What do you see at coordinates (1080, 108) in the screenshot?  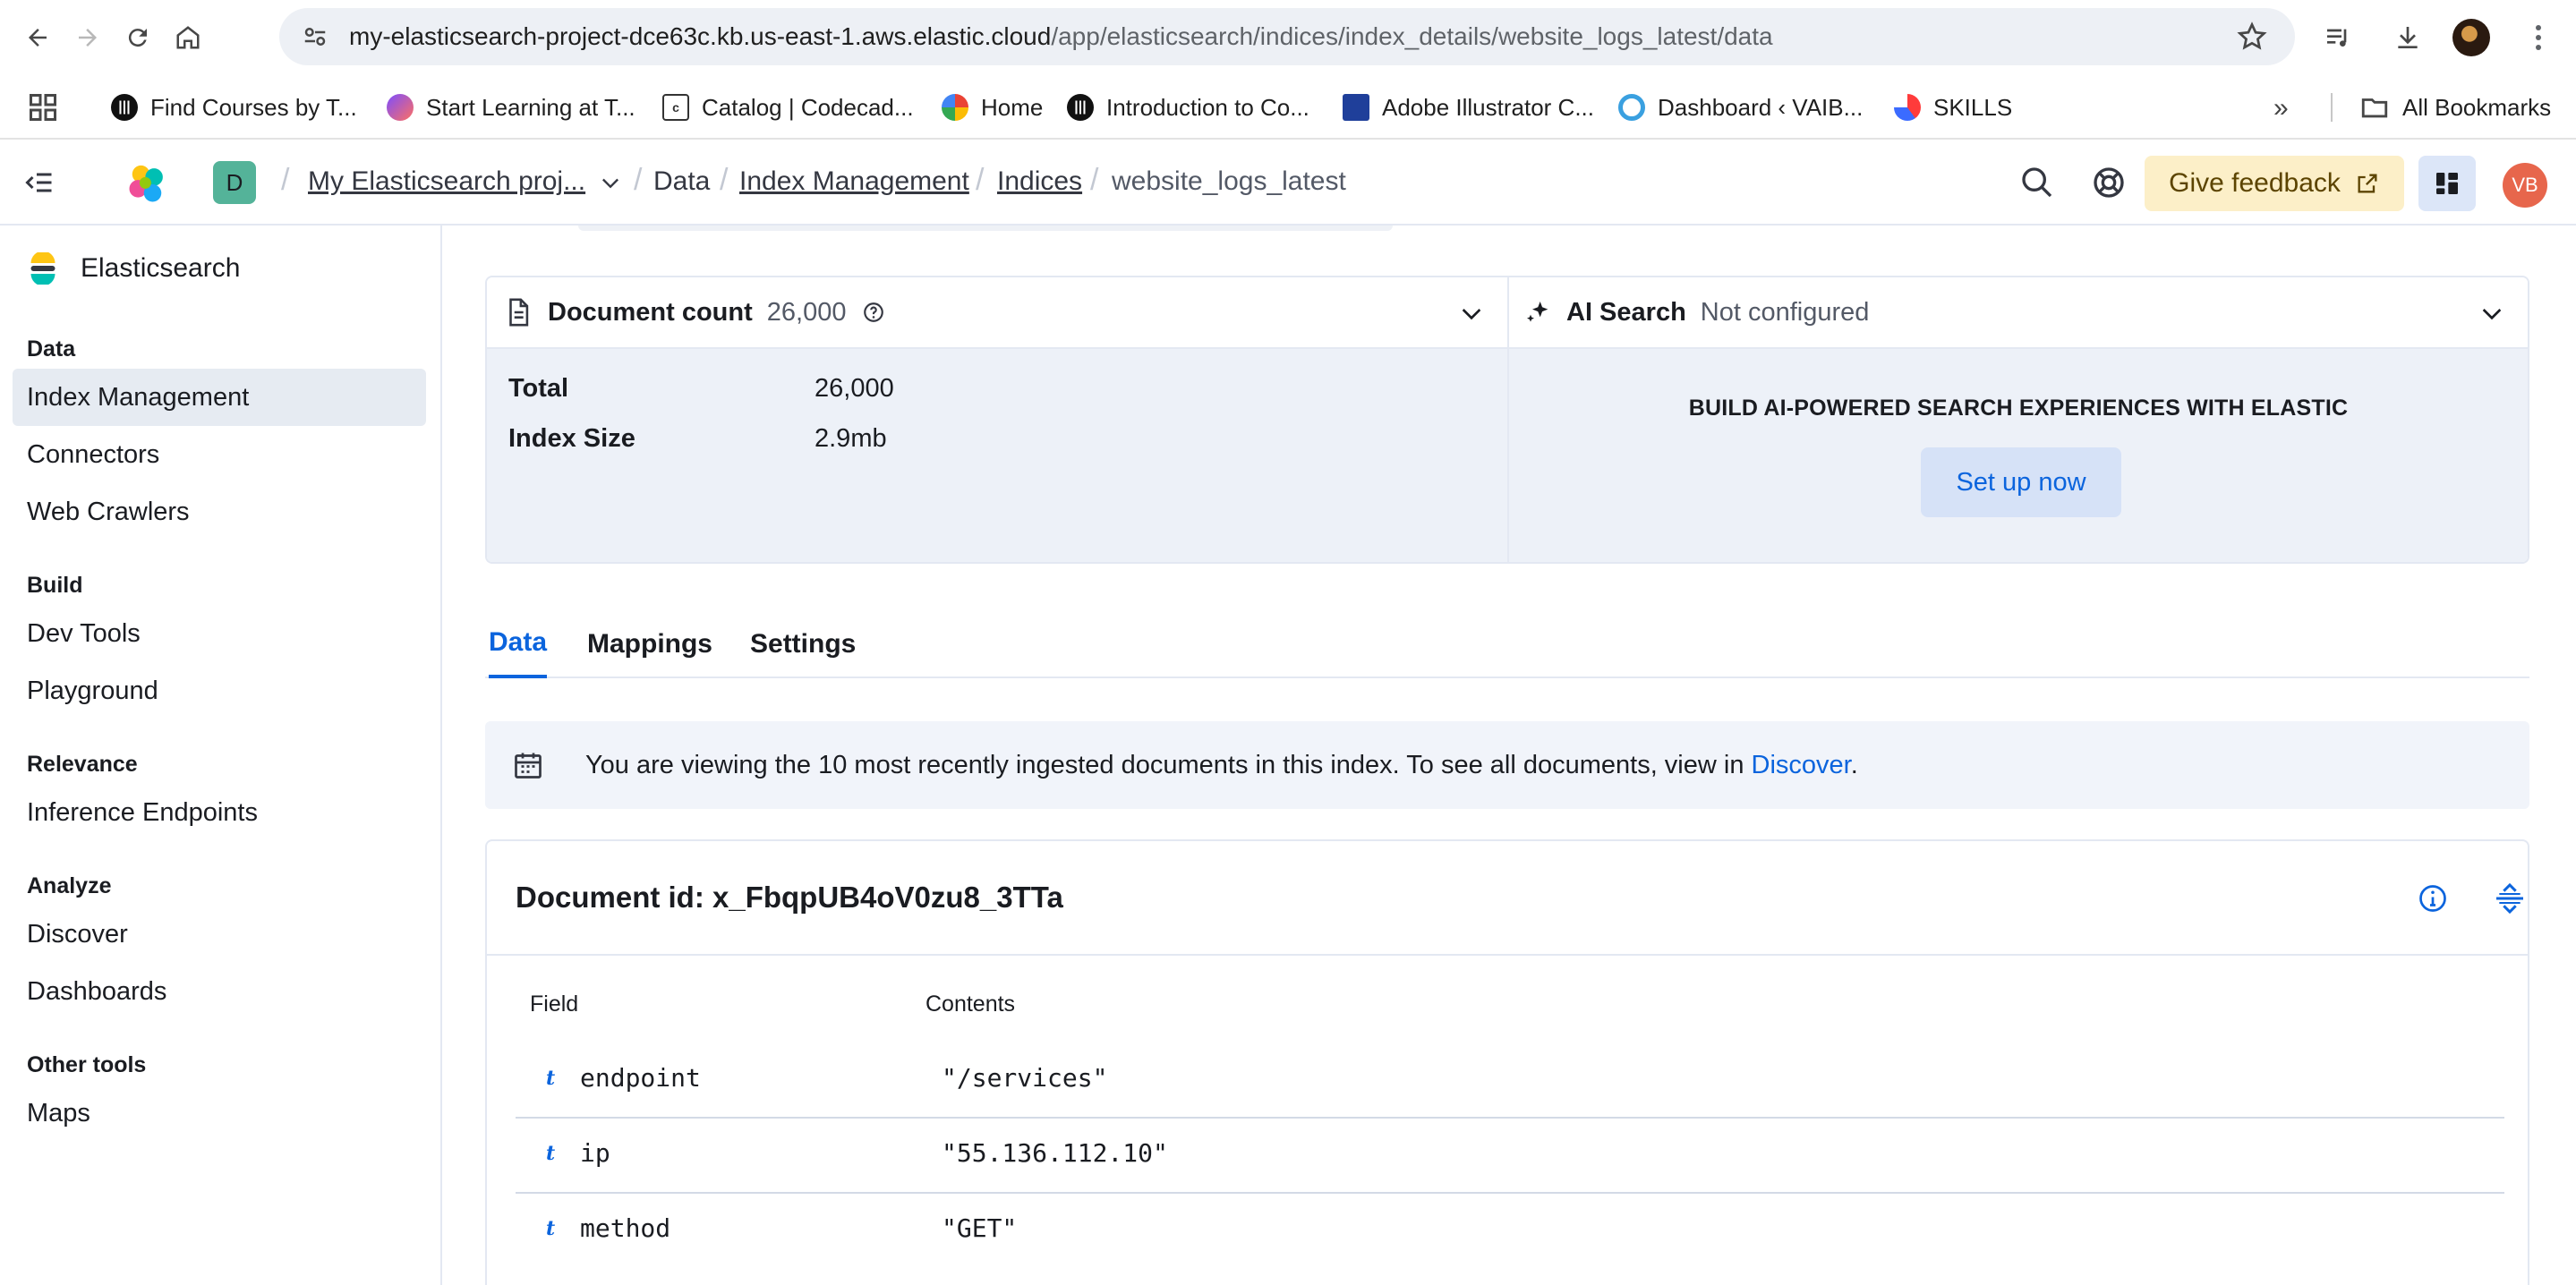 I see `coursera-icon: |||` at bounding box center [1080, 108].